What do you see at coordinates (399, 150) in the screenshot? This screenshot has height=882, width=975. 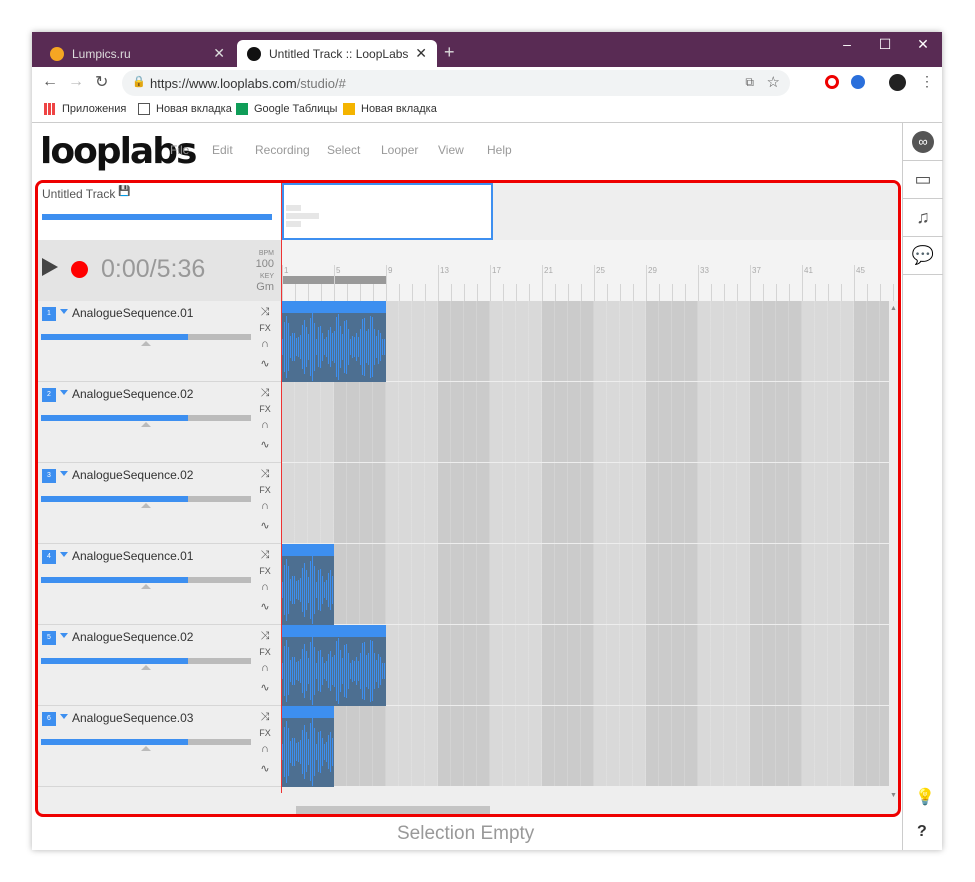 I see `menu-looper: Looper` at bounding box center [399, 150].